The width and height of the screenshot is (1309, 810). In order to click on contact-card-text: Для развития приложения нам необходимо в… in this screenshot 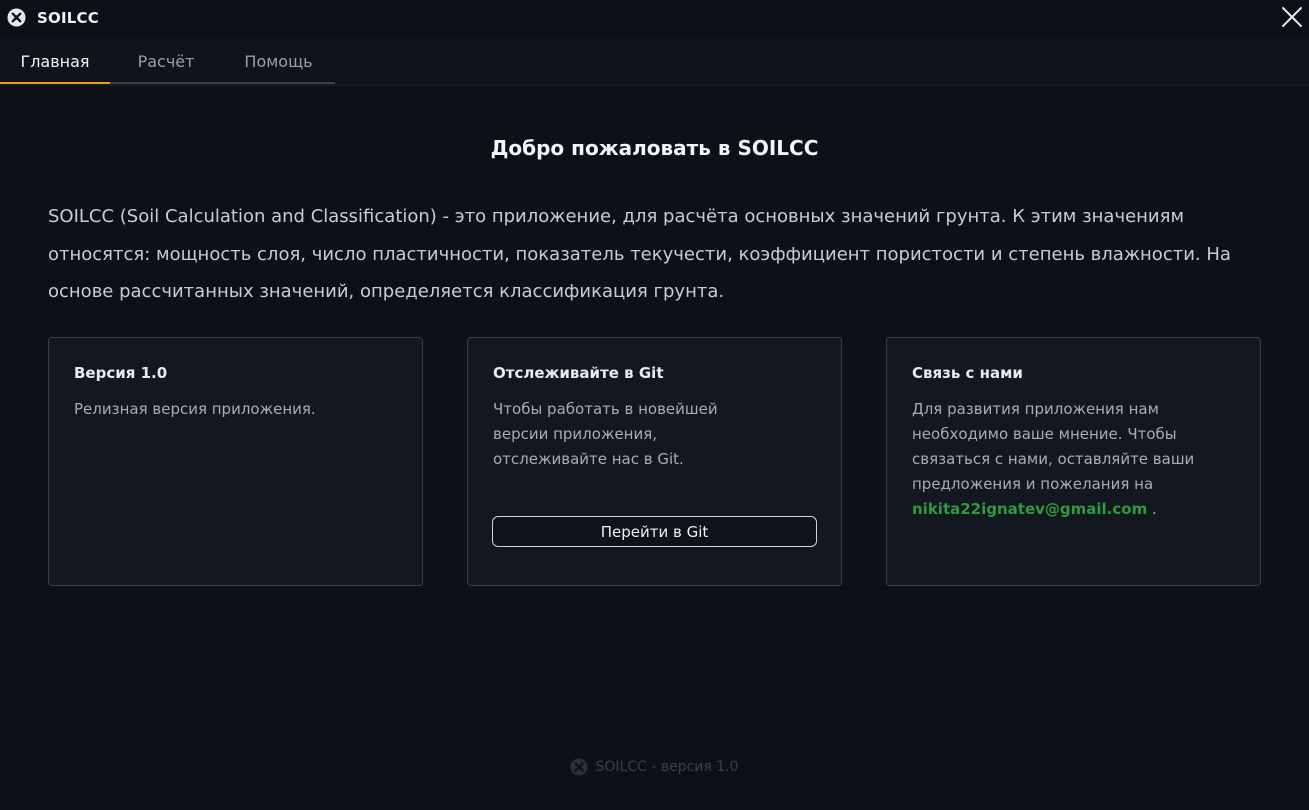, I will do `click(1069, 459)`.